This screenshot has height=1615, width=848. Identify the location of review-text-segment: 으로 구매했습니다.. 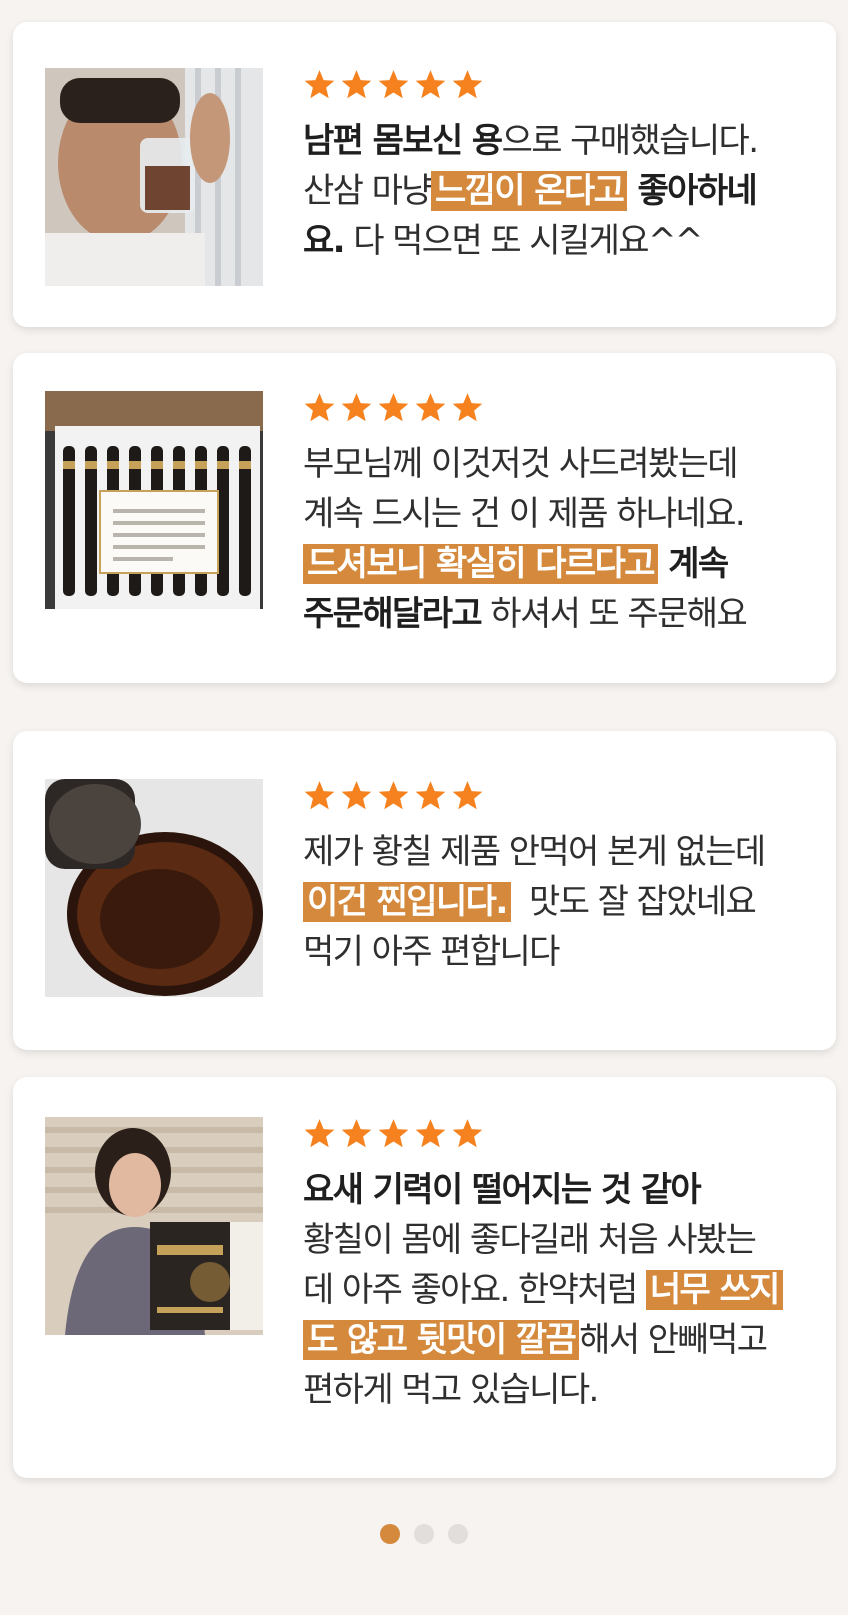
(630, 141).